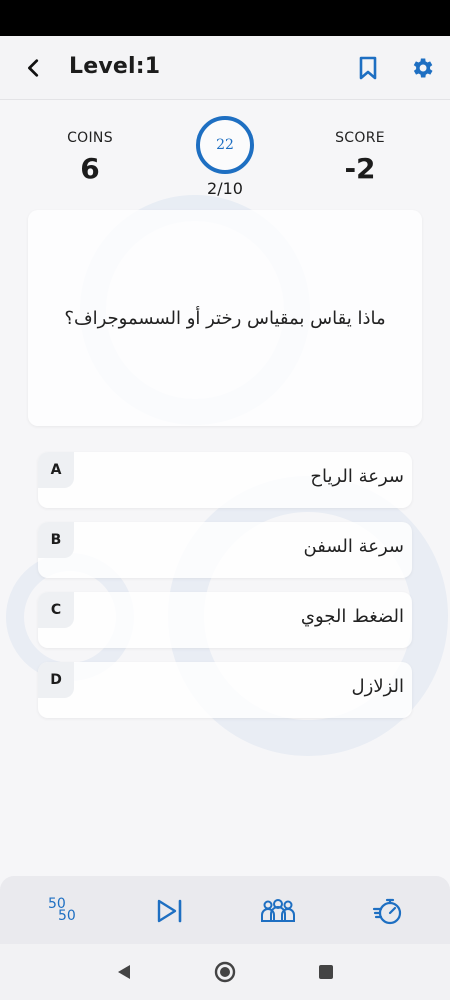 Image resolution: width=450 pixels, height=1000 pixels. I want to click on fifty-bottom-text: 50, so click(67, 916).